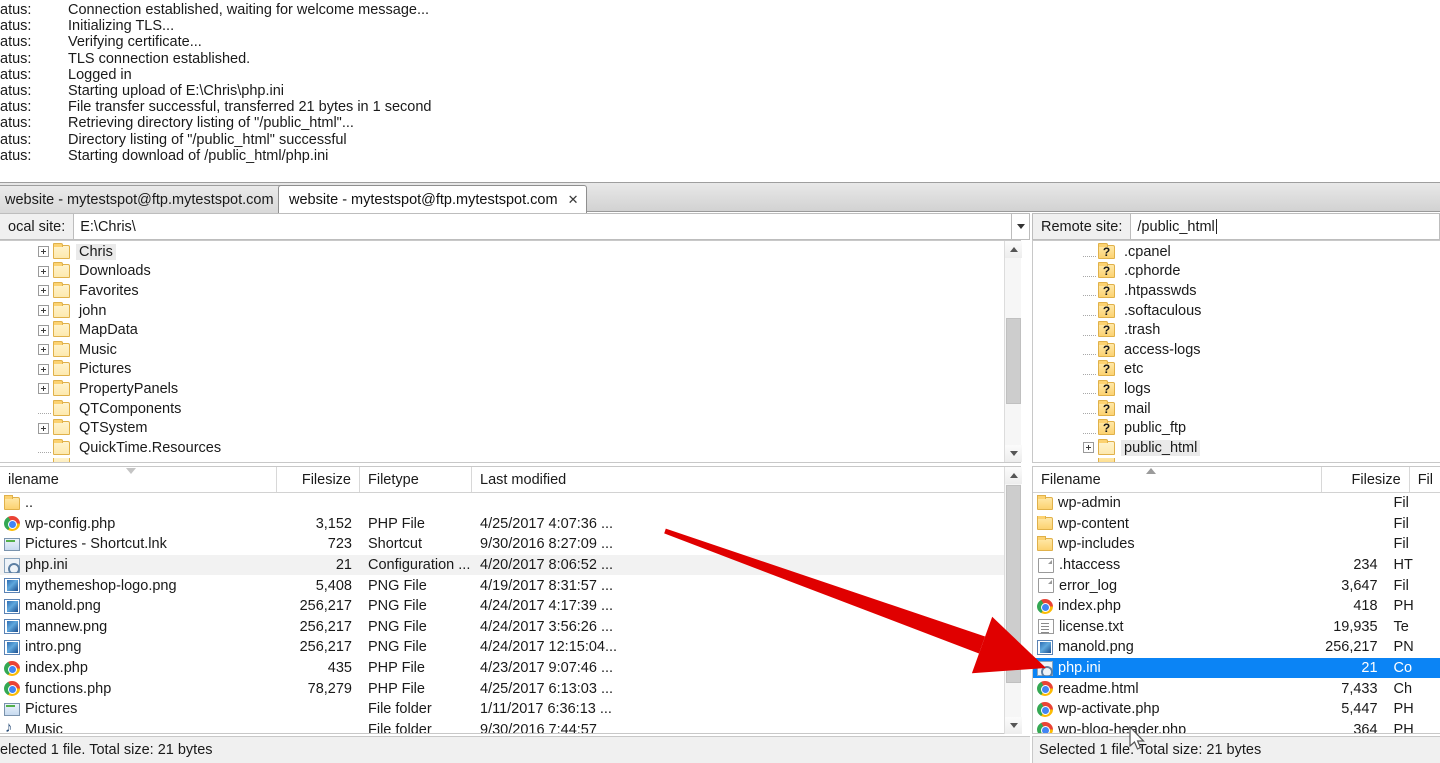  Describe the element at coordinates (510, 448) in the screenshot. I see `tree-item: QuickTime.Resources` at that location.